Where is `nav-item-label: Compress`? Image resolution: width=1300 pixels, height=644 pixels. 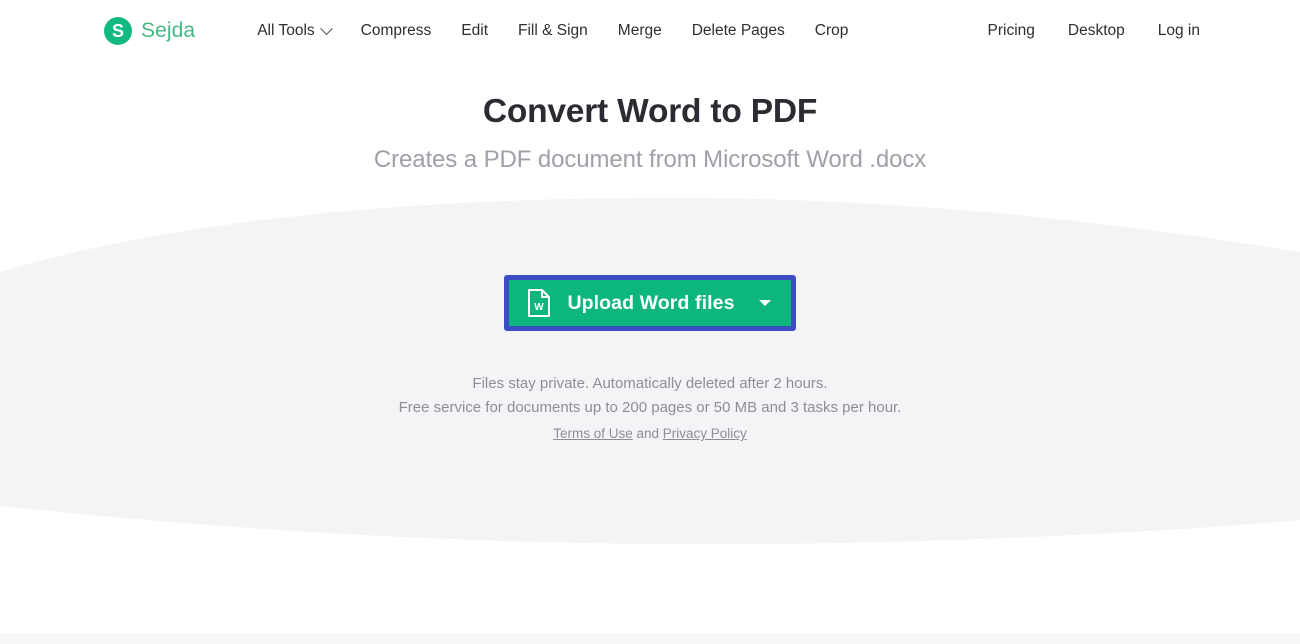 nav-item-label: Compress is located at coordinates (396, 30).